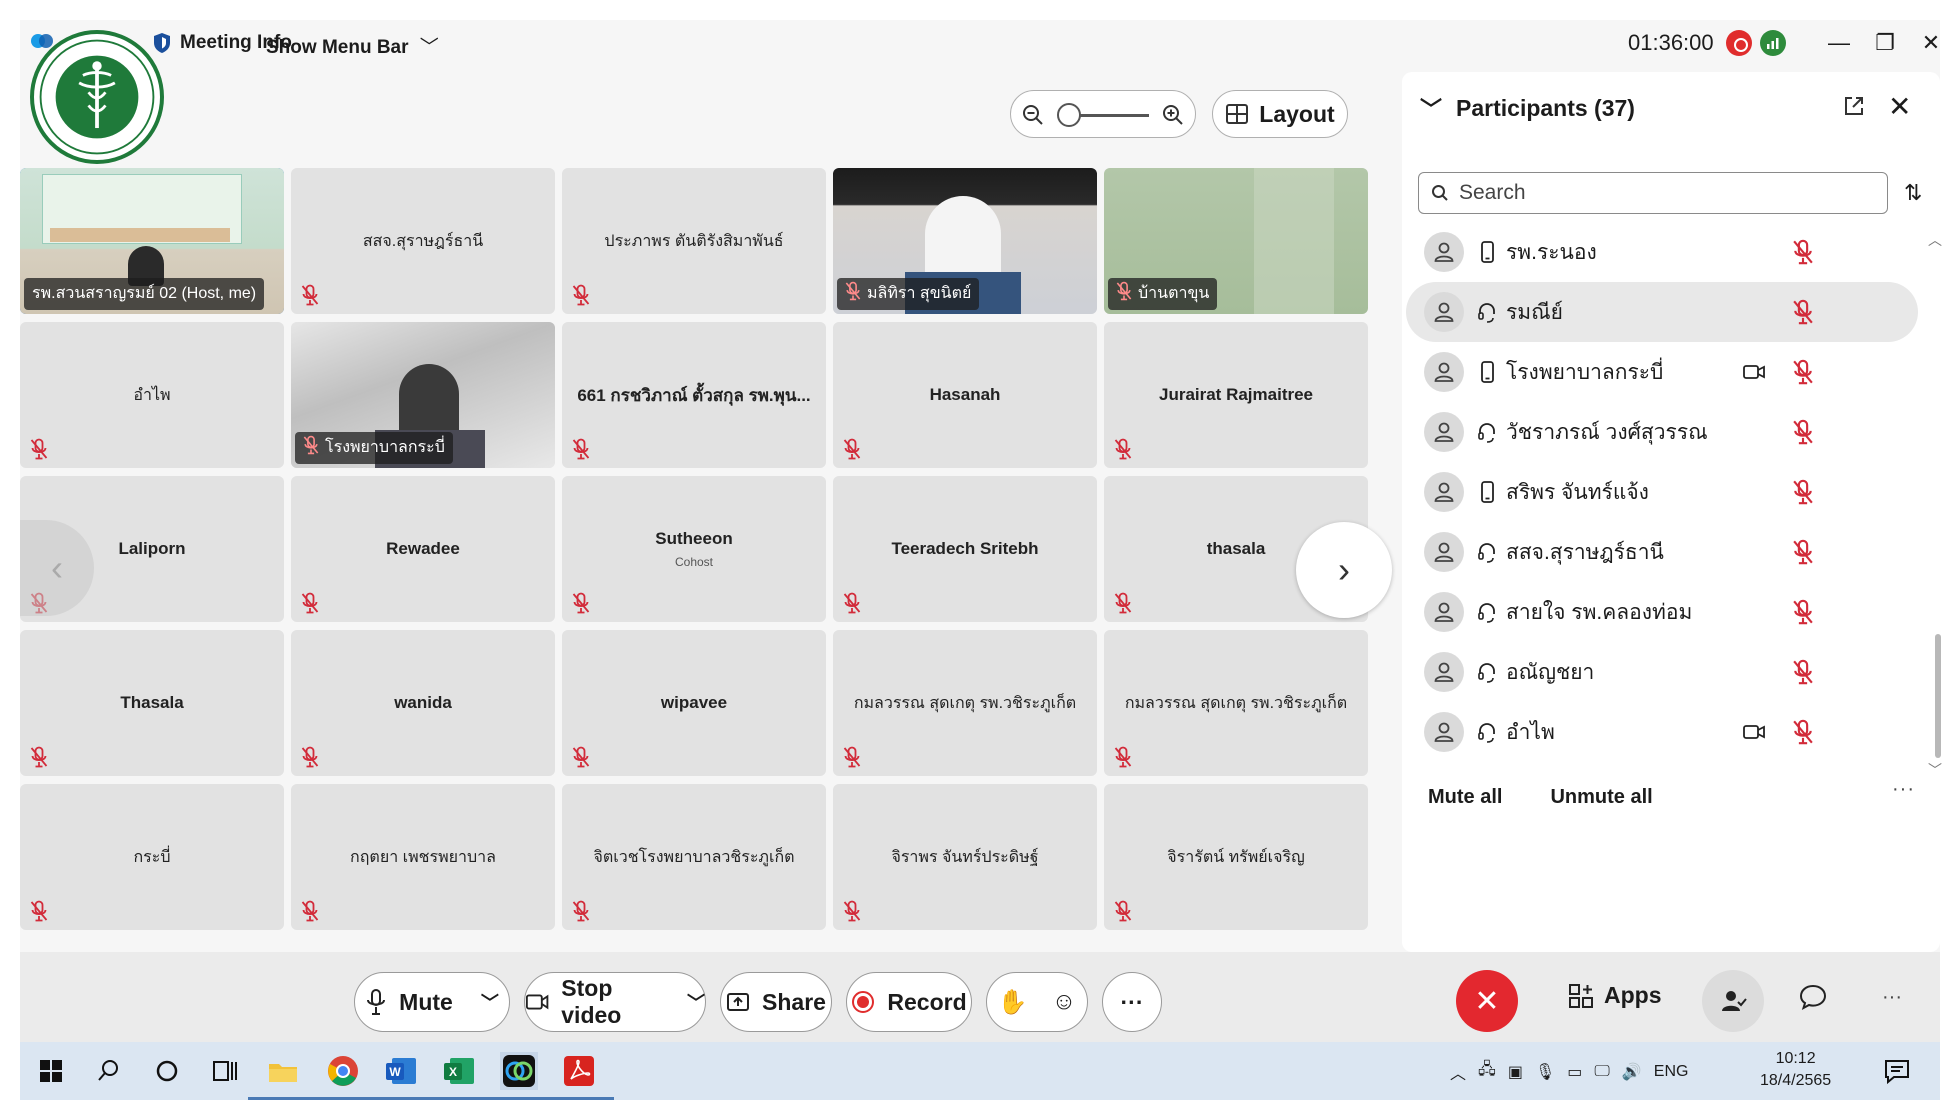  What do you see at coordinates (1885, 43) in the screenshot?
I see `restore-window-button: ❐` at bounding box center [1885, 43].